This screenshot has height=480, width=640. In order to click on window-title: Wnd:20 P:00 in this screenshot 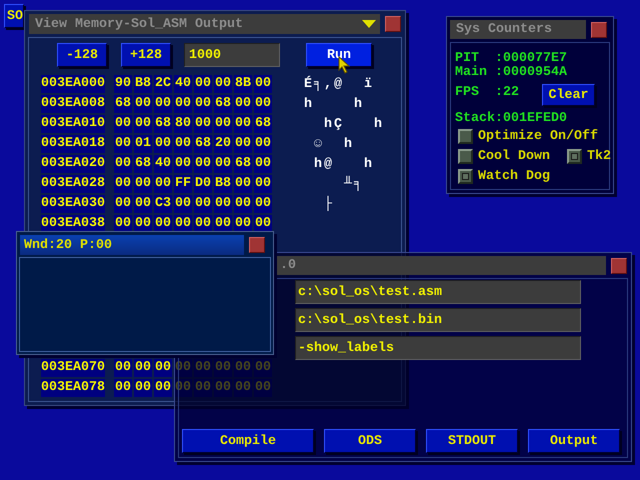, I will do `click(68, 245)`.